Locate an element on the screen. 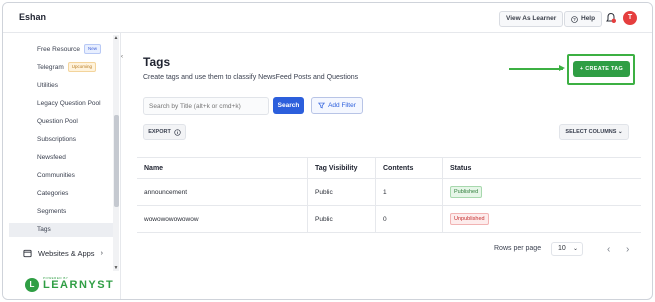  sidebar-item-categories: Categories is located at coordinates (52, 194).